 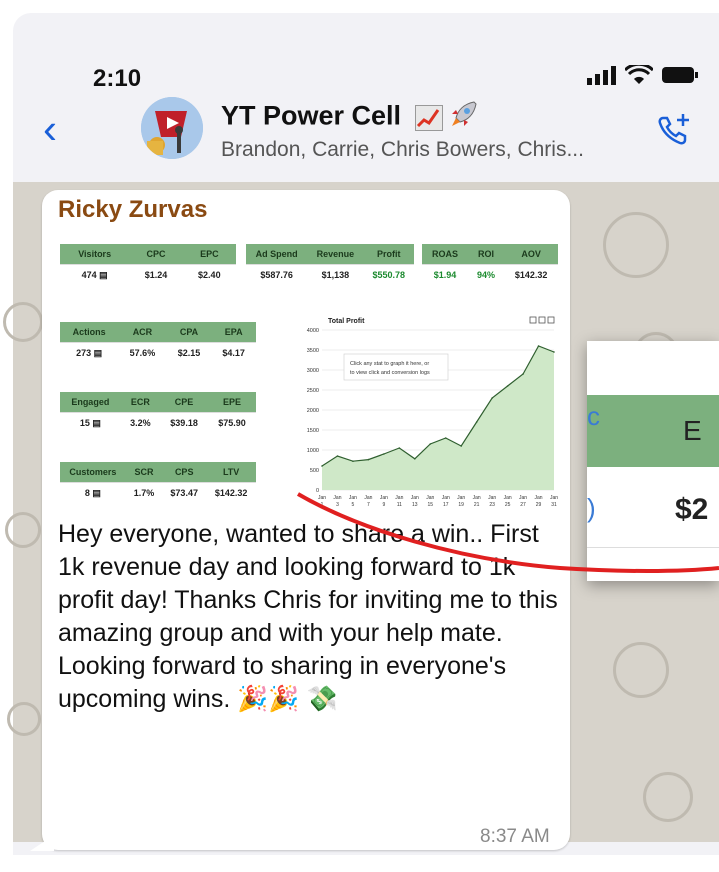 What do you see at coordinates (232, 422) in the screenshot?
I see `table-cell: $75.90` at bounding box center [232, 422].